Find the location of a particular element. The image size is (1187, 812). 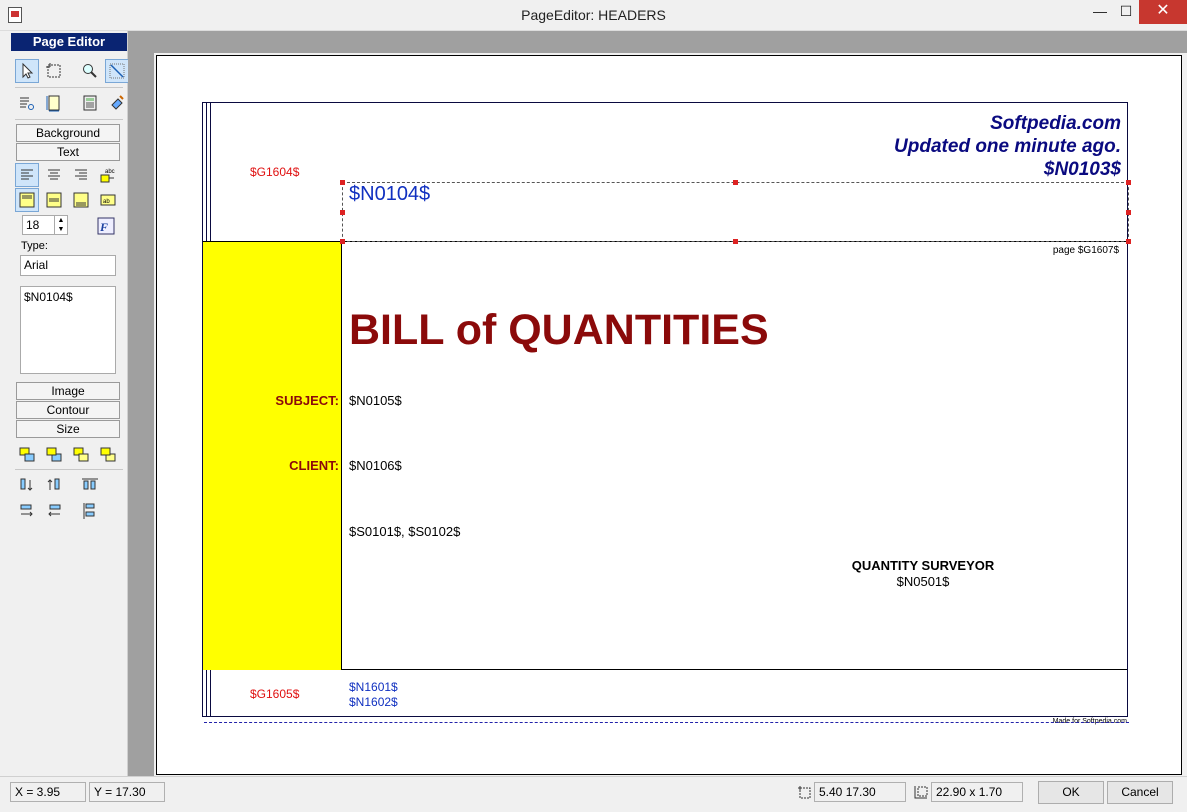

align-right-objects-button is located at coordinates (54, 511).